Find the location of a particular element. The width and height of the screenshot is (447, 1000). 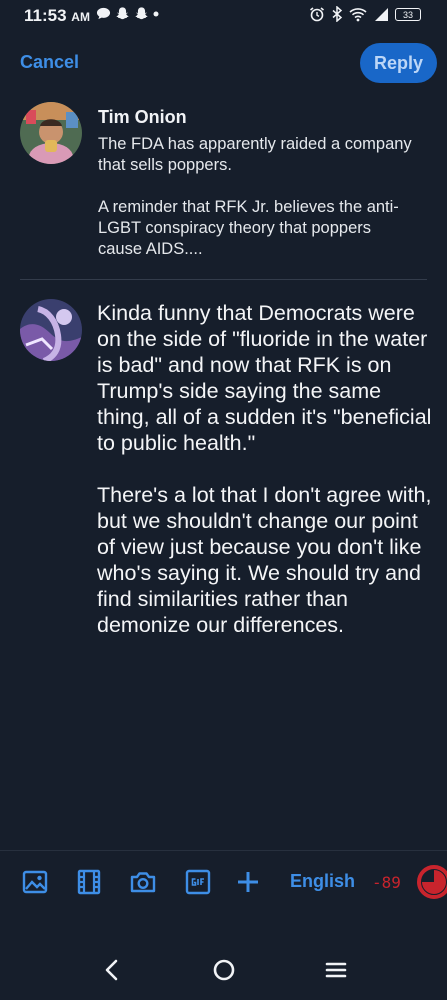

system-icons: 33 is located at coordinates (365, 14).